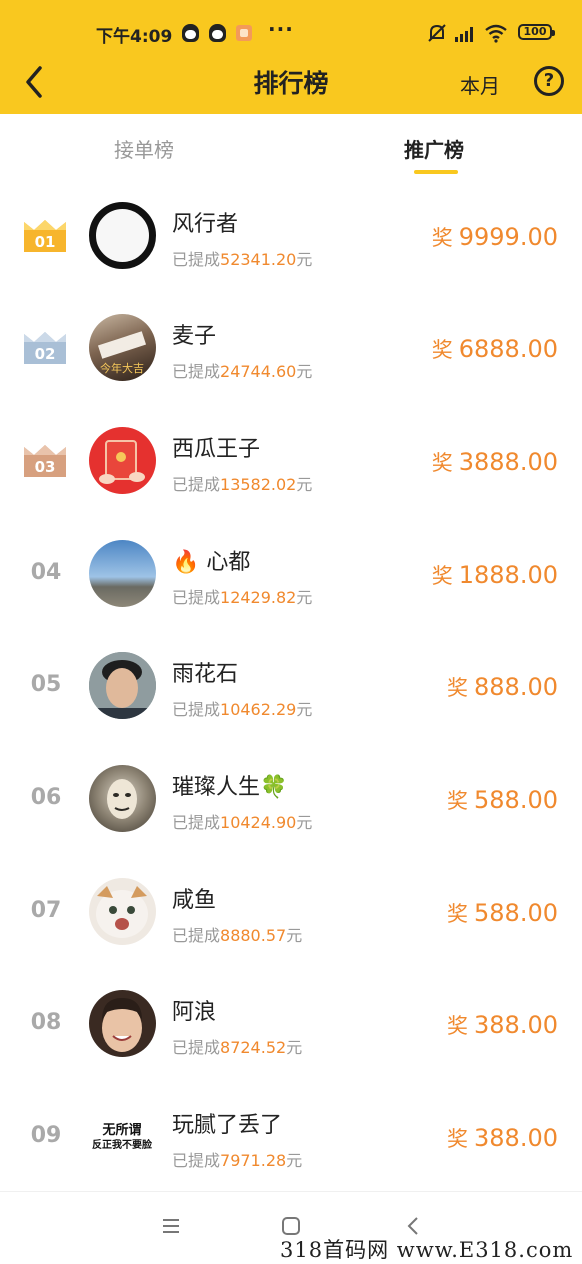  What do you see at coordinates (227, 1125) in the screenshot?
I see `username: 玩腻了丢了` at bounding box center [227, 1125].